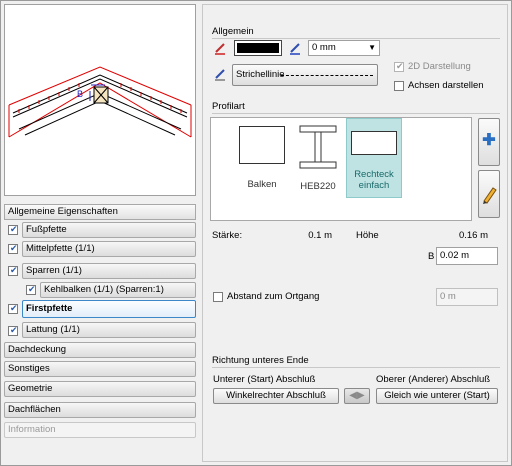  Describe the element at coordinates (228, 106) in the screenshot. I see `section-title-profile: Profilart` at that location.